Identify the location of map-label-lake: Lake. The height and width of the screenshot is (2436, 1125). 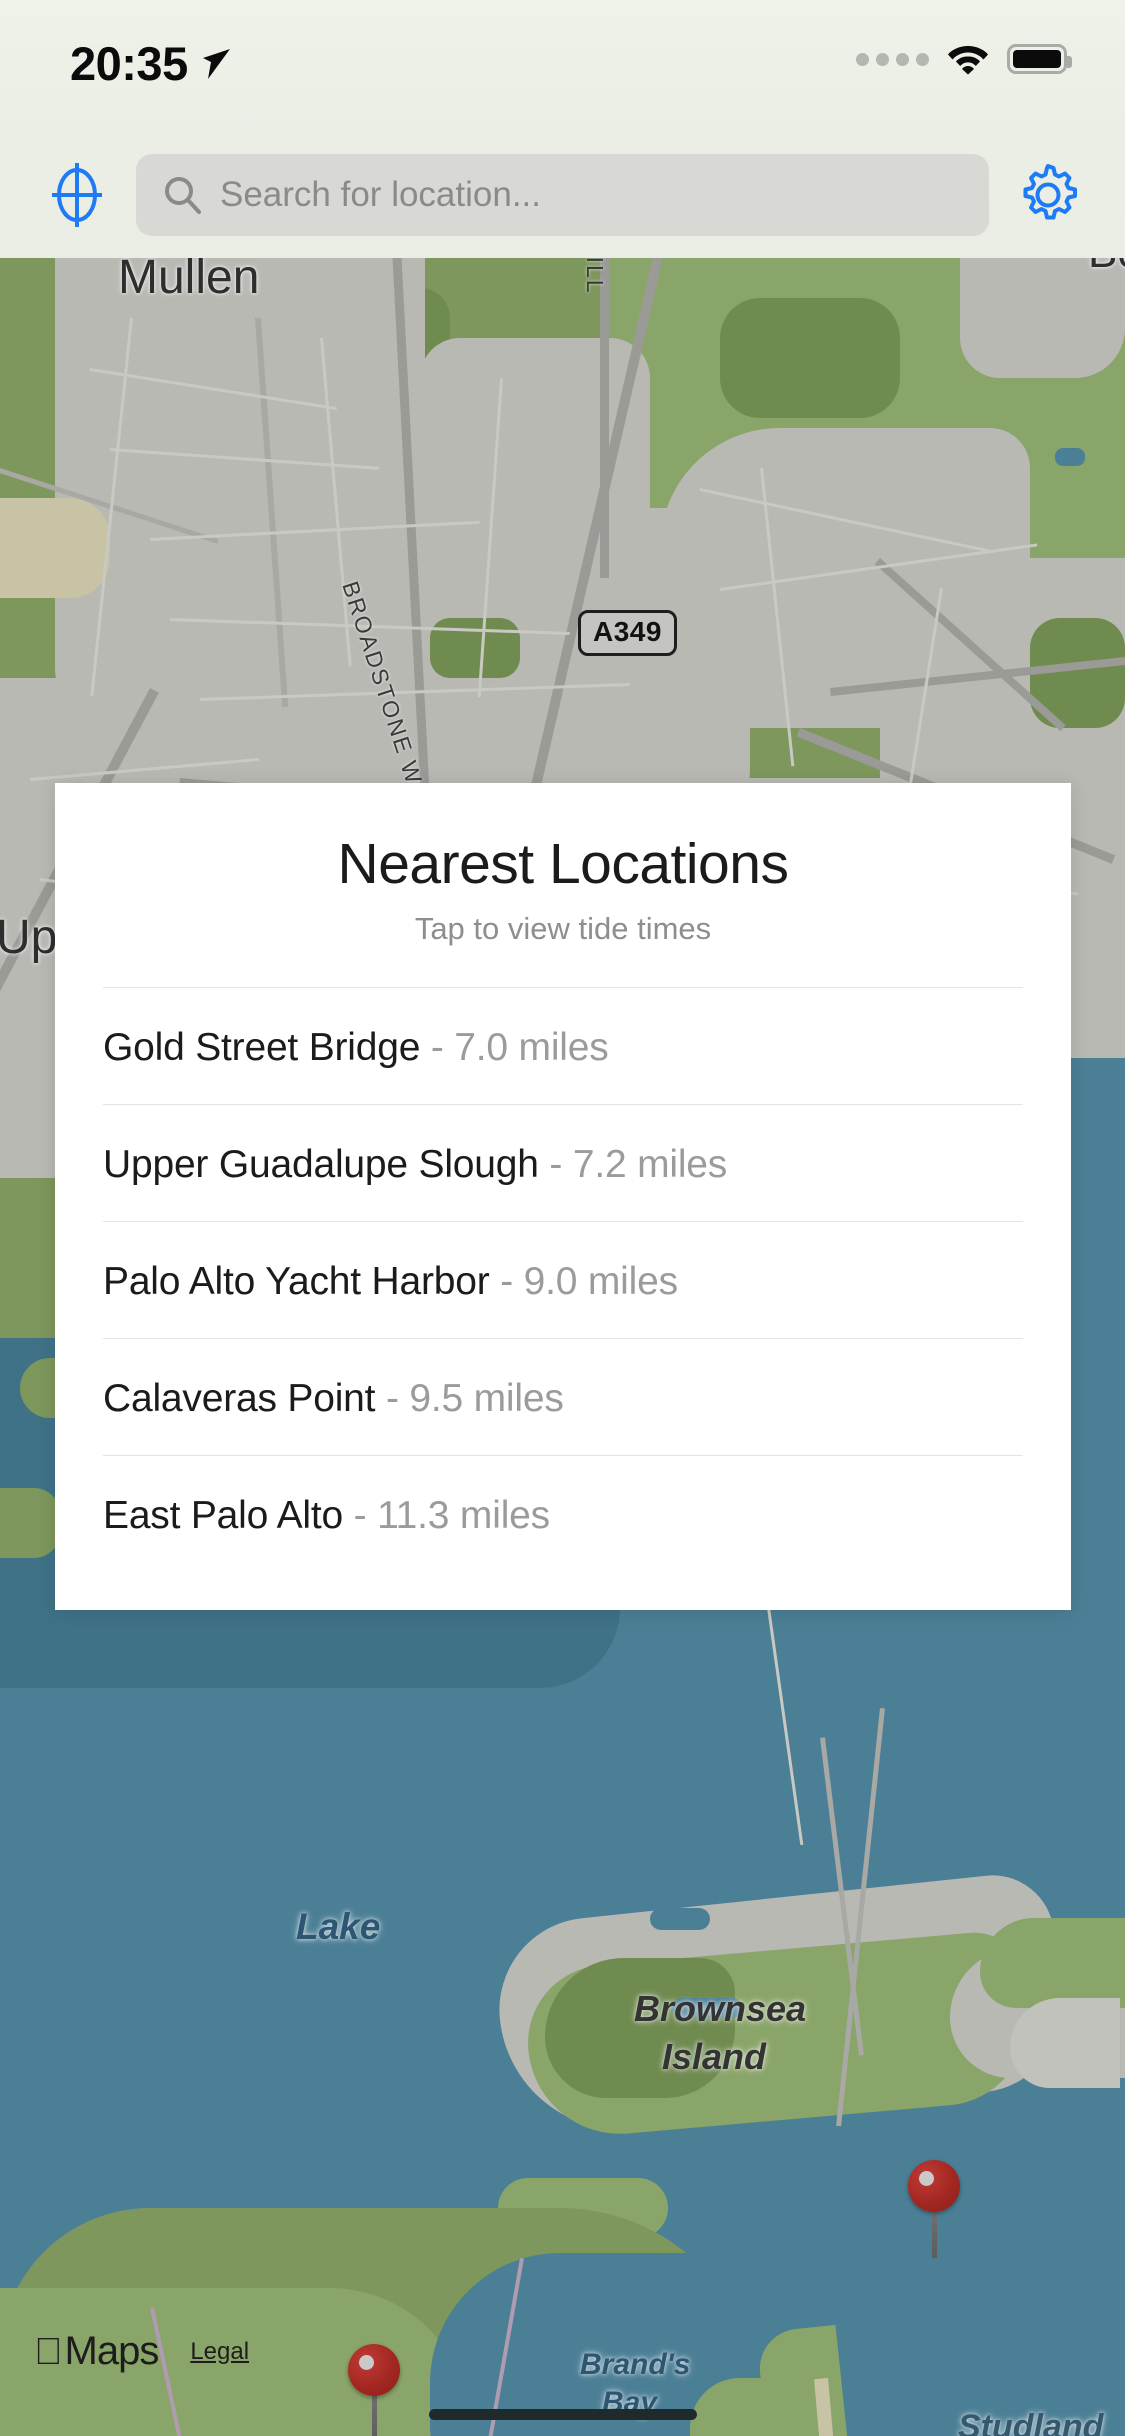
(338, 1926).